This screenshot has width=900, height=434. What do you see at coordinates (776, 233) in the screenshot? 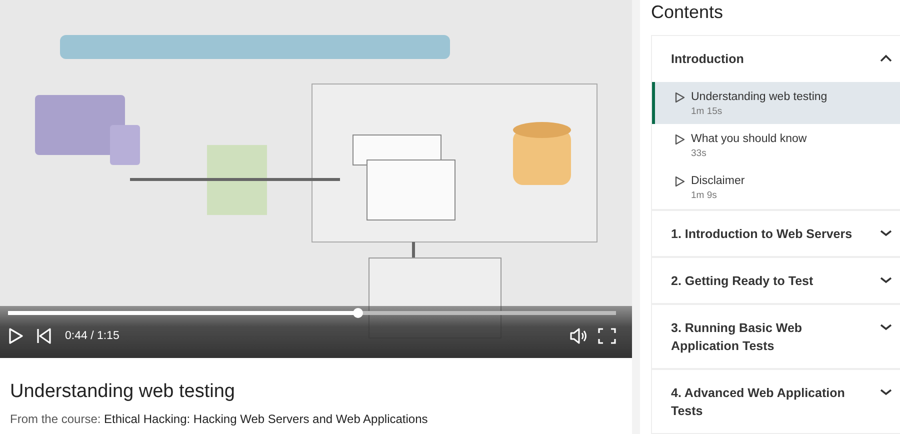
I see `section-header: 1. Introduction to Web Servers` at bounding box center [776, 233].